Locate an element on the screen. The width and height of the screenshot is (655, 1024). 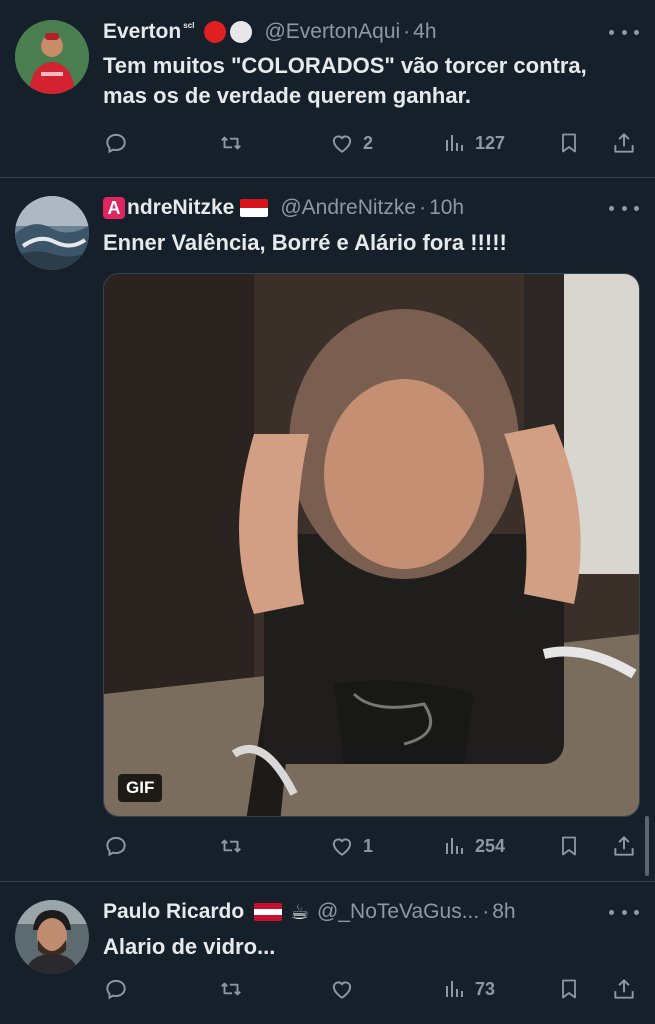
author-handle: @EvertonAqui is located at coordinates (332, 32).